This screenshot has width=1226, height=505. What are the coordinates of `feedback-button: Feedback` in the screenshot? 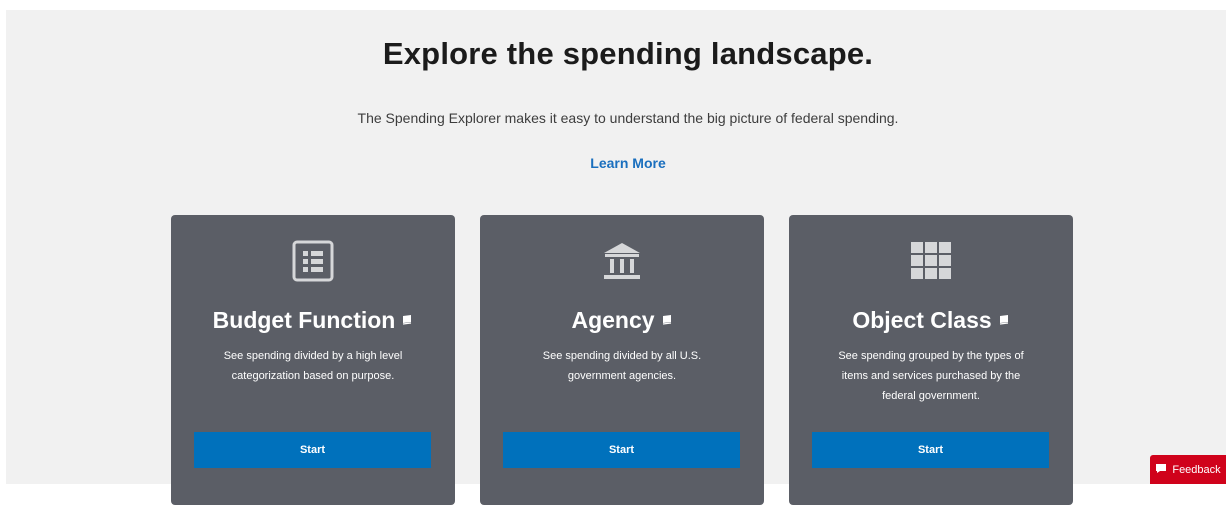 It's located at (1188, 469).